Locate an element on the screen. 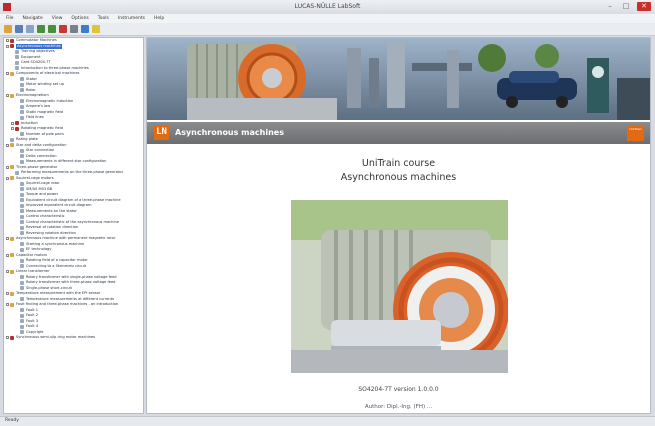 The image size is (655, 426). minimize-button: – is located at coordinates (610, 6).